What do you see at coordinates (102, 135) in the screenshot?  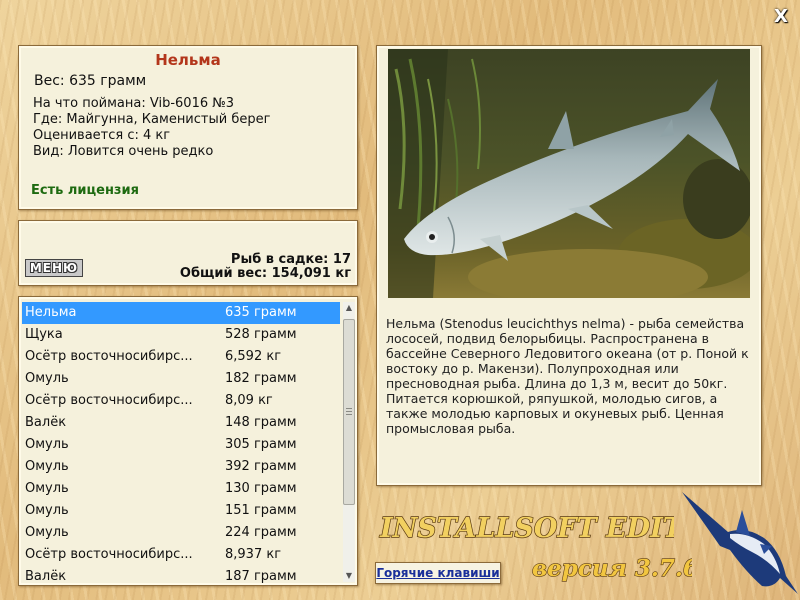 I see `price-value: Оценивается с: 4 кг` at bounding box center [102, 135].